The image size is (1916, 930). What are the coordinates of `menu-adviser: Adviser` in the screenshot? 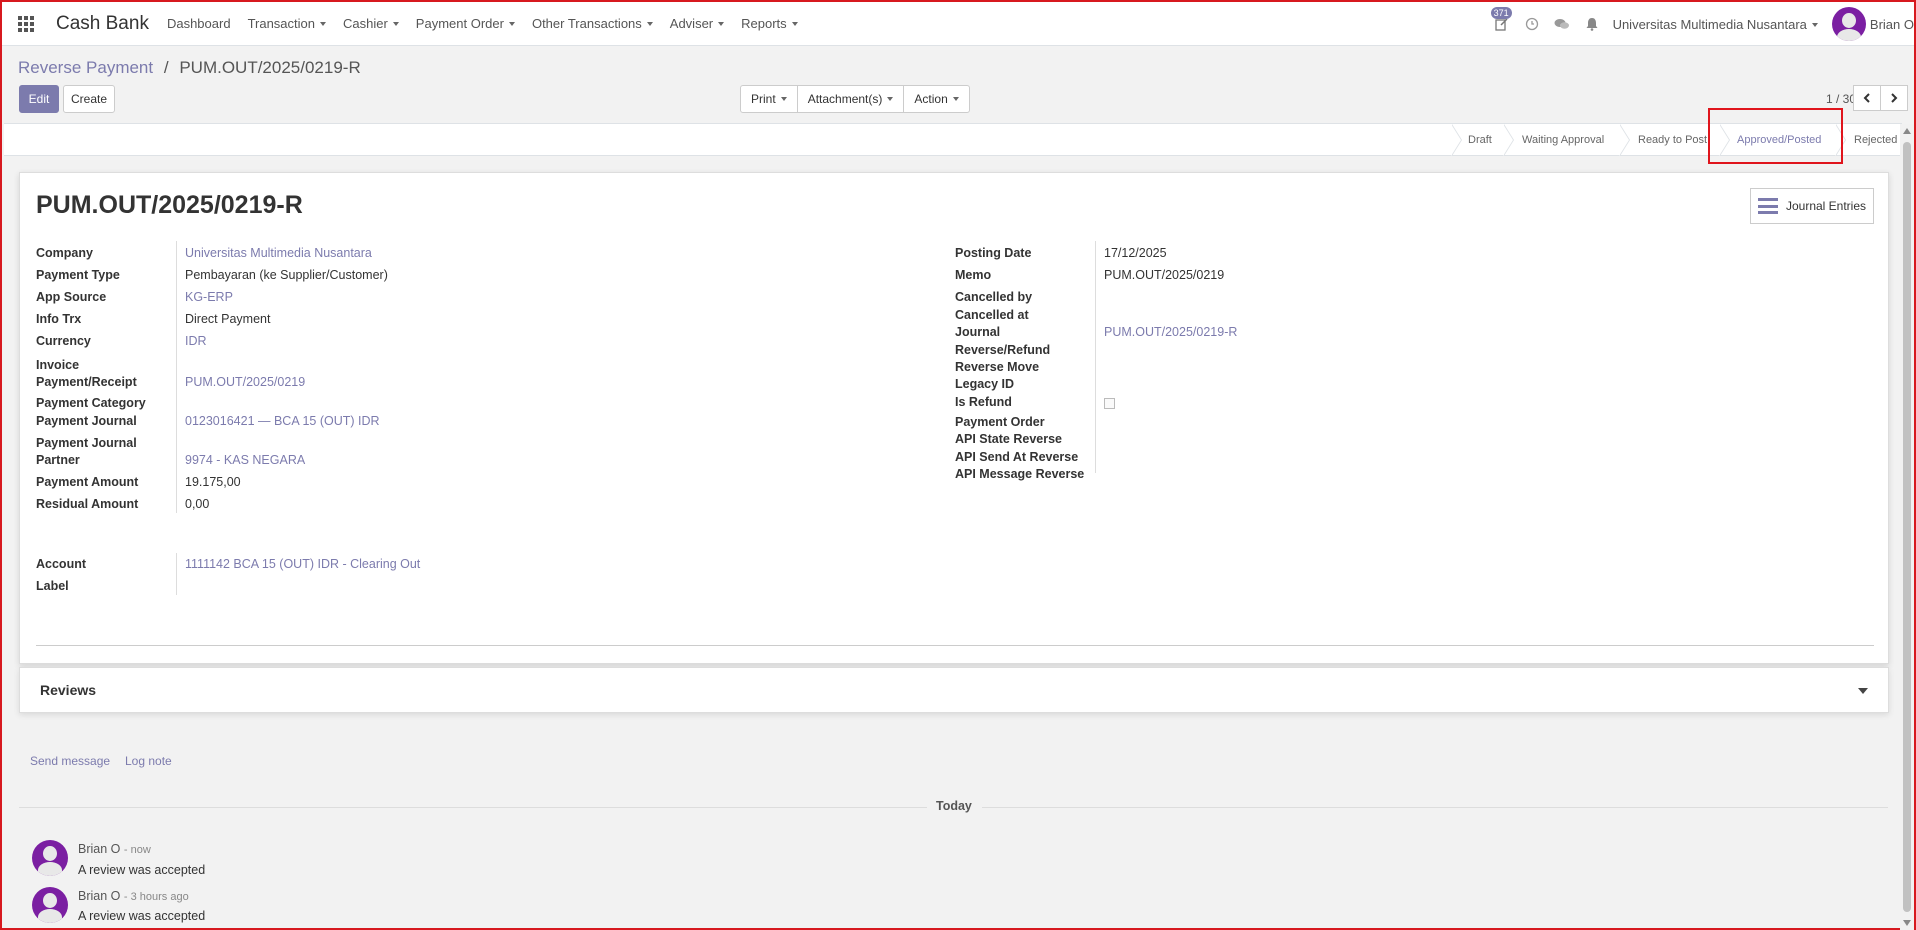 It's located at (697, 23).